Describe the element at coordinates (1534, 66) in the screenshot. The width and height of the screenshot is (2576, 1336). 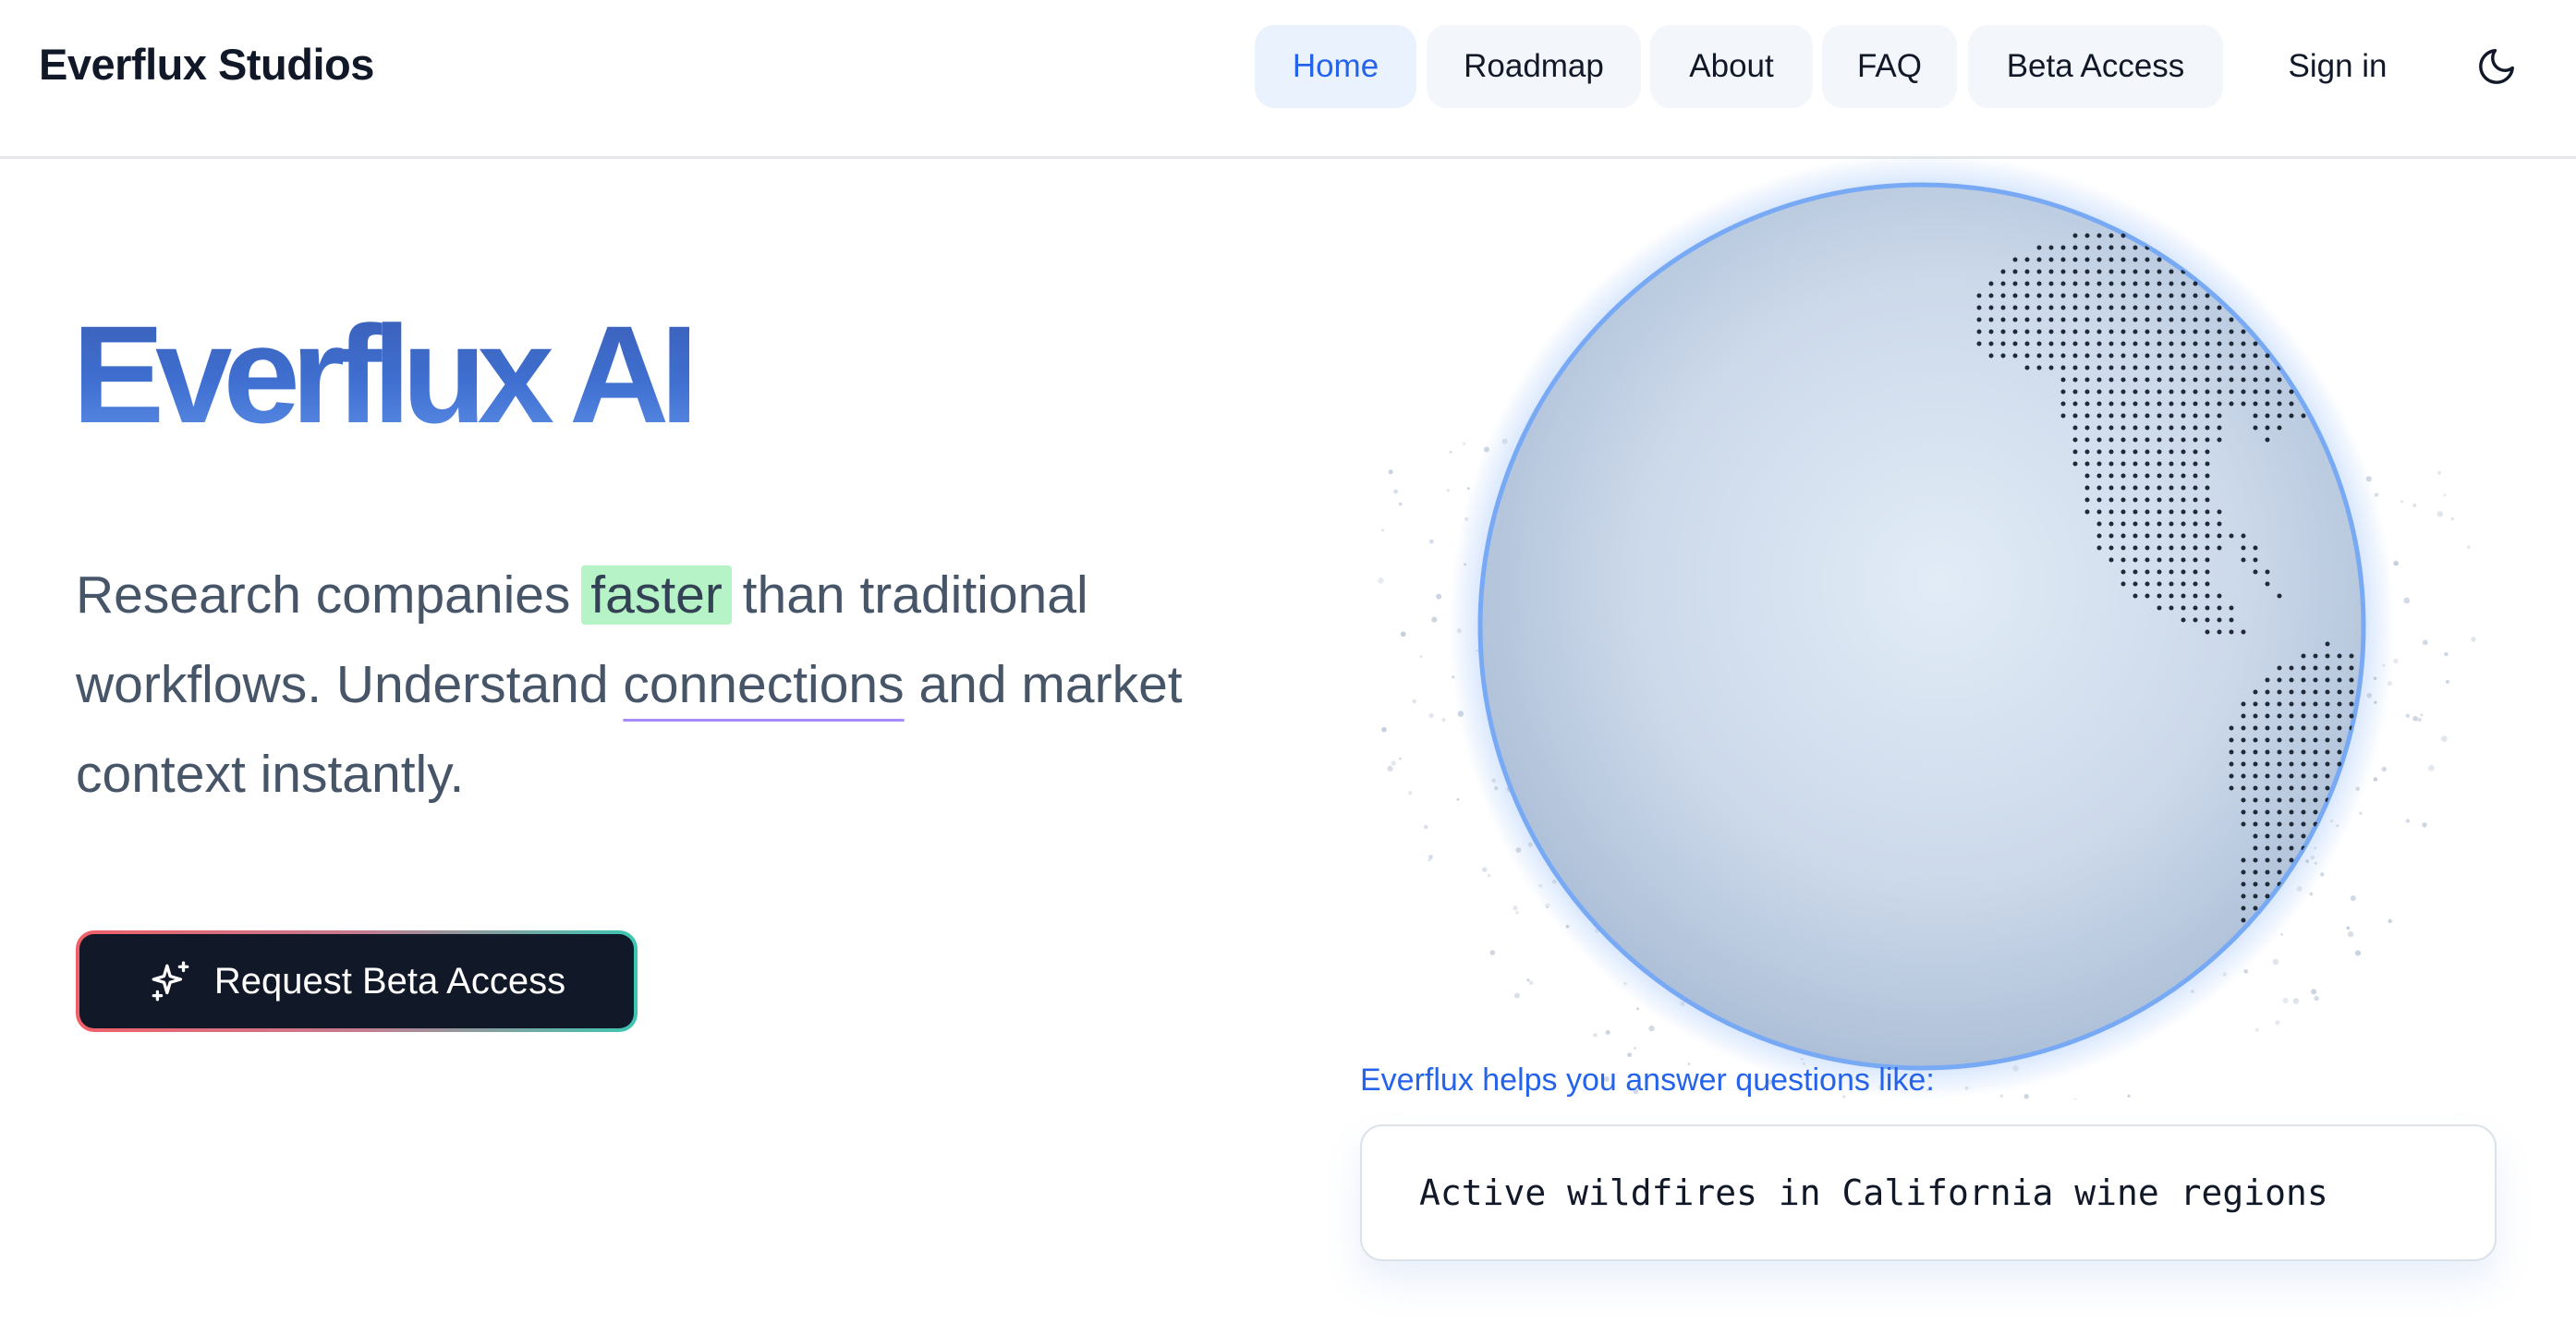
I see `nav-item-roadmap: Roadmap` at that location.